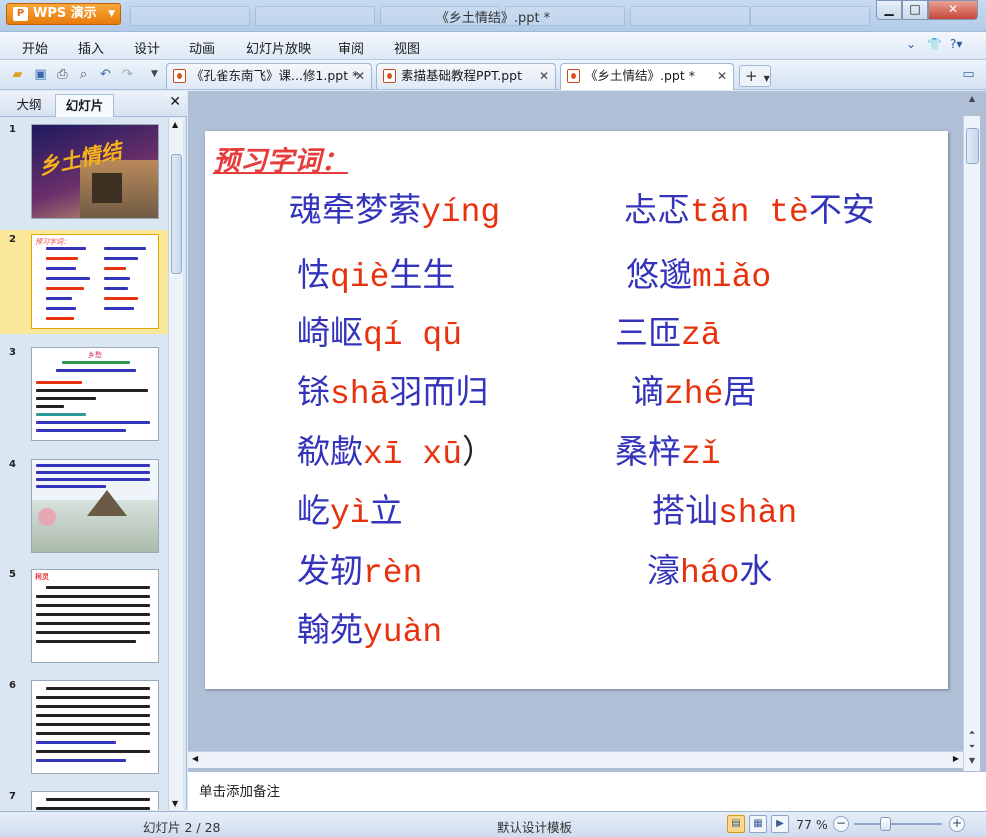 The width and height of the screenshot is (986, 837). What do you see at coordinates (971, 432) in the screenshot?
I see `slide-vertical-scrollbar: ▲ ⏶ ⏷ ▼` at bounding box center [971, 432].